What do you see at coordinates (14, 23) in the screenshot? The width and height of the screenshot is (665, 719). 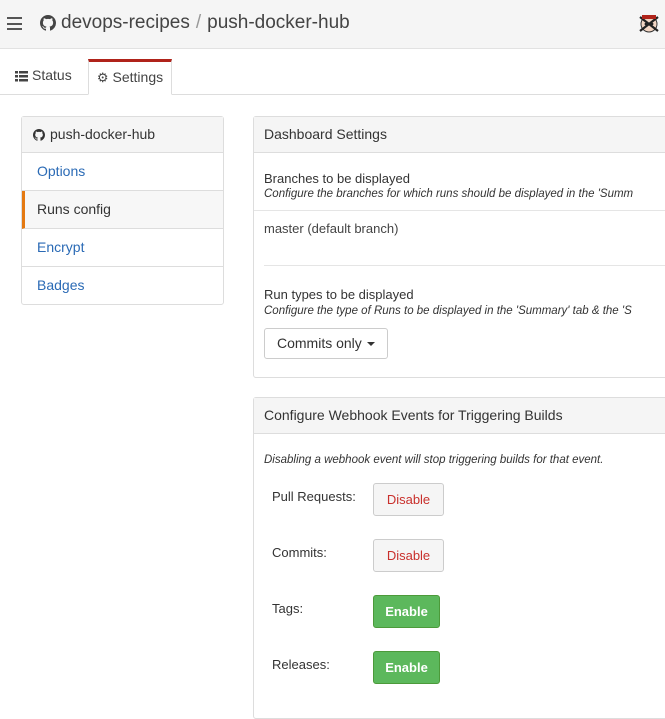 I see `menu-icon` at bounding box center [14, 23].